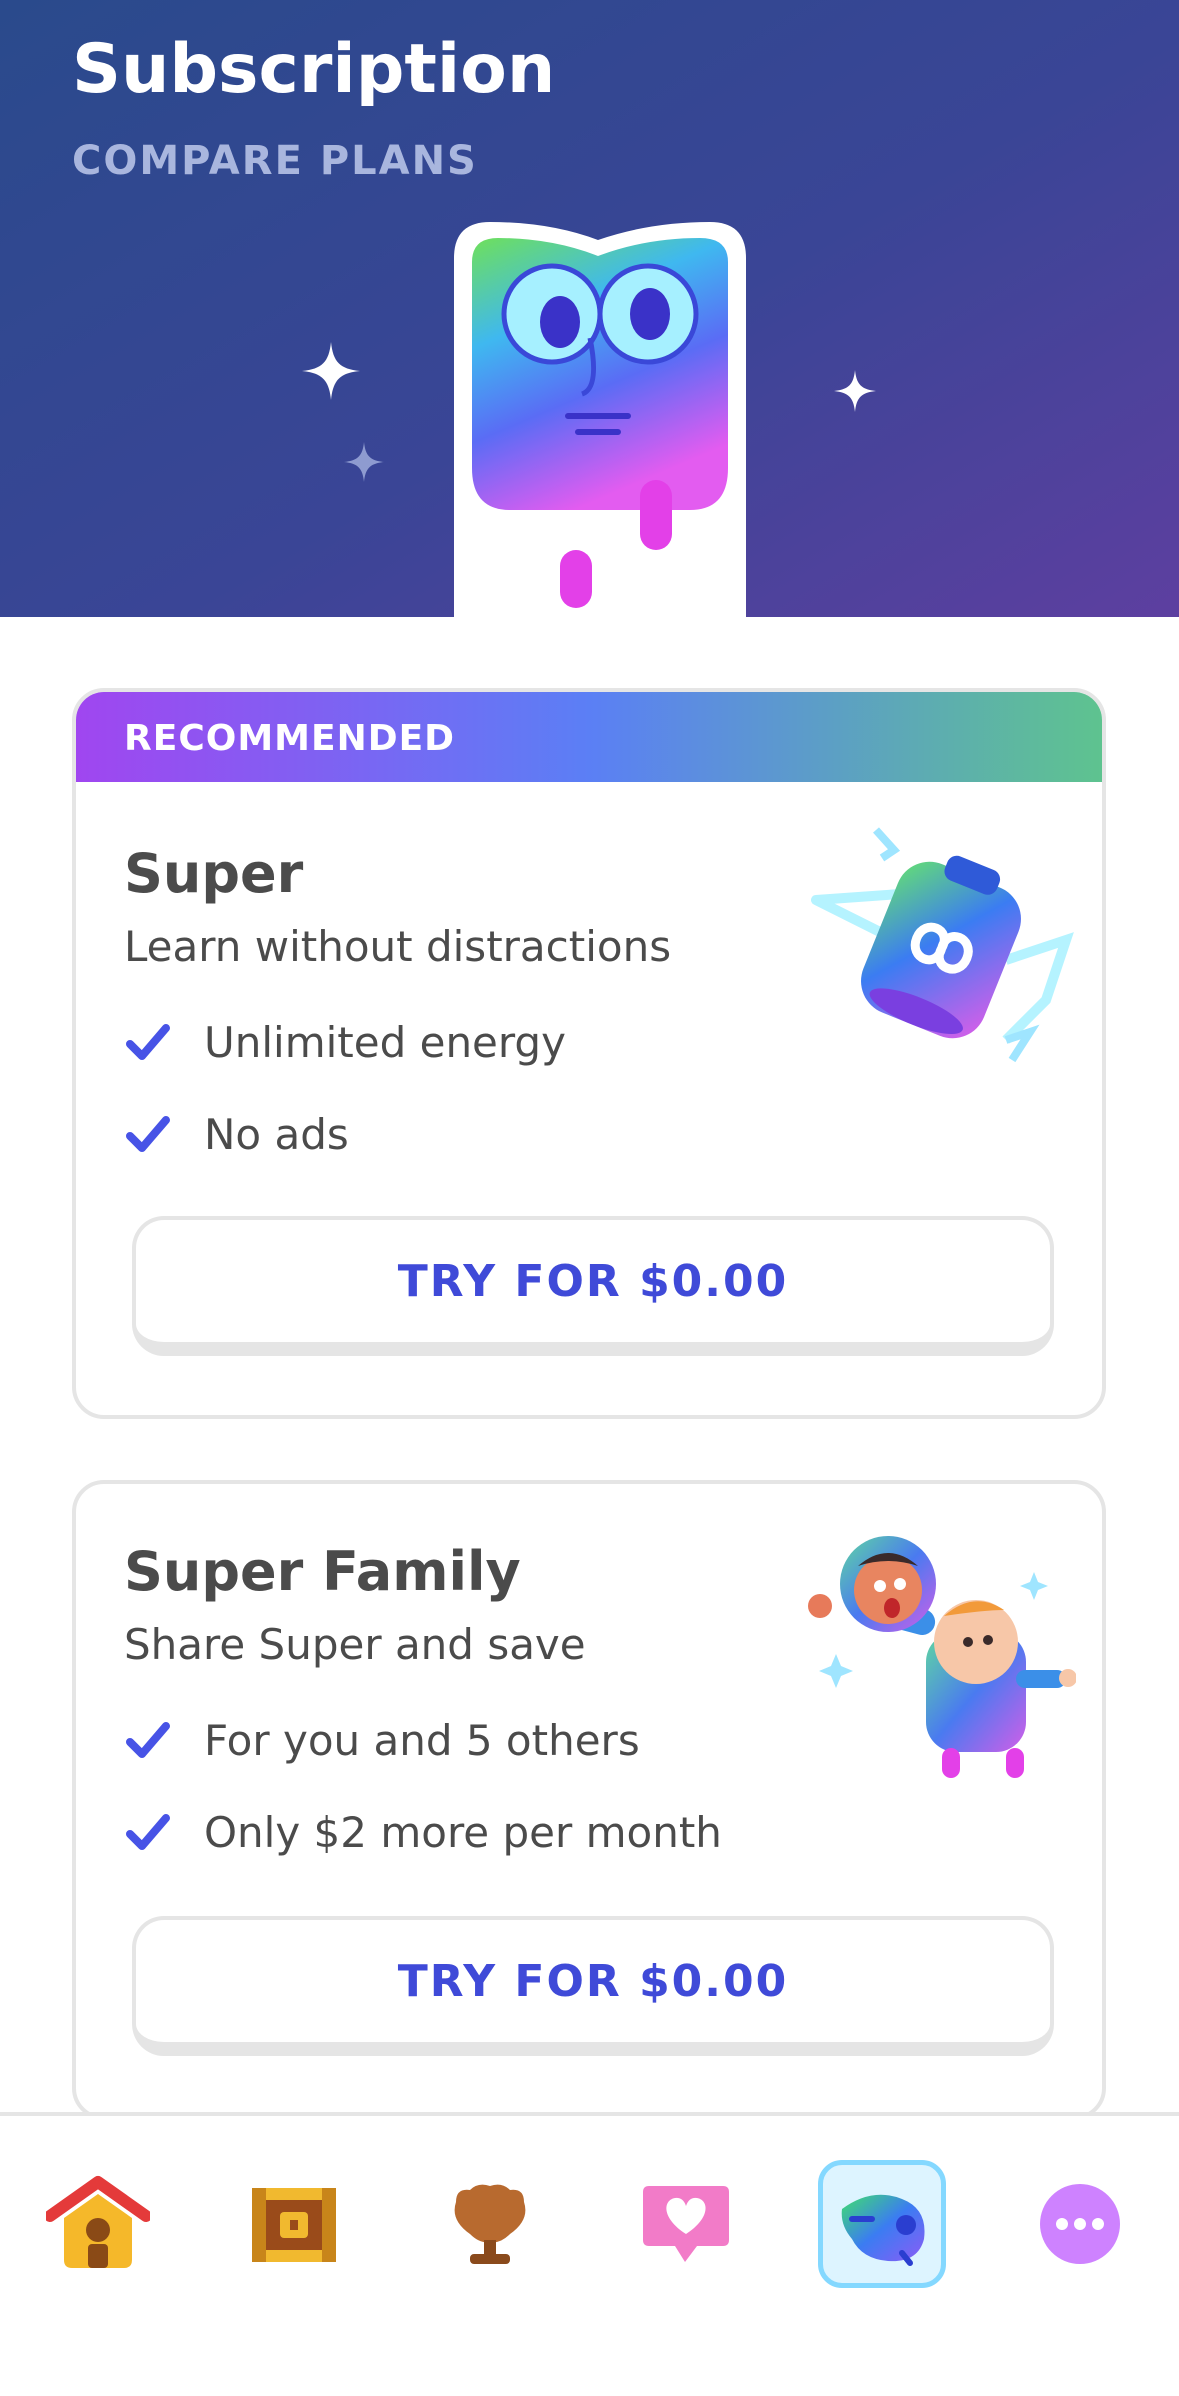 The height and width of the screenshot is (2396, 1179). Describe the element at coordinates (314, 69) in the screenshot. I see `page-title: Subscription` at that location.